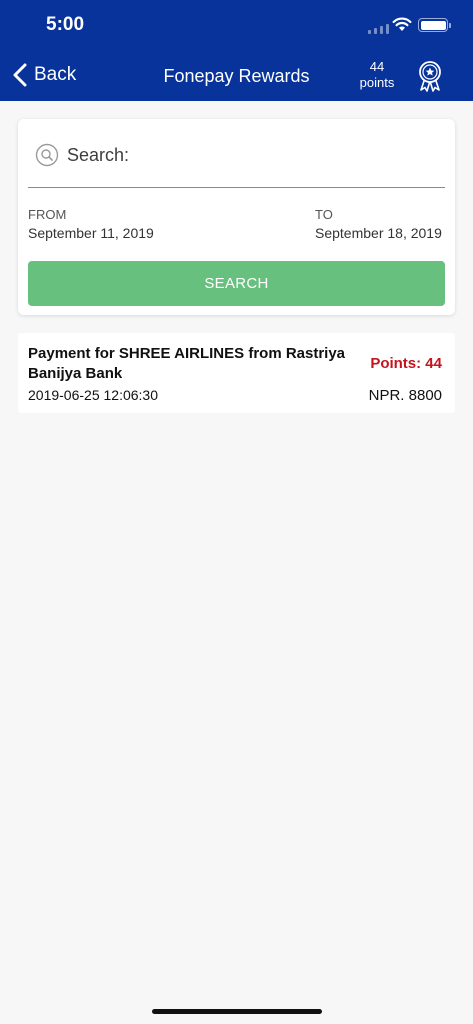  I want to click on from-label: FROM, so click(47, 214).